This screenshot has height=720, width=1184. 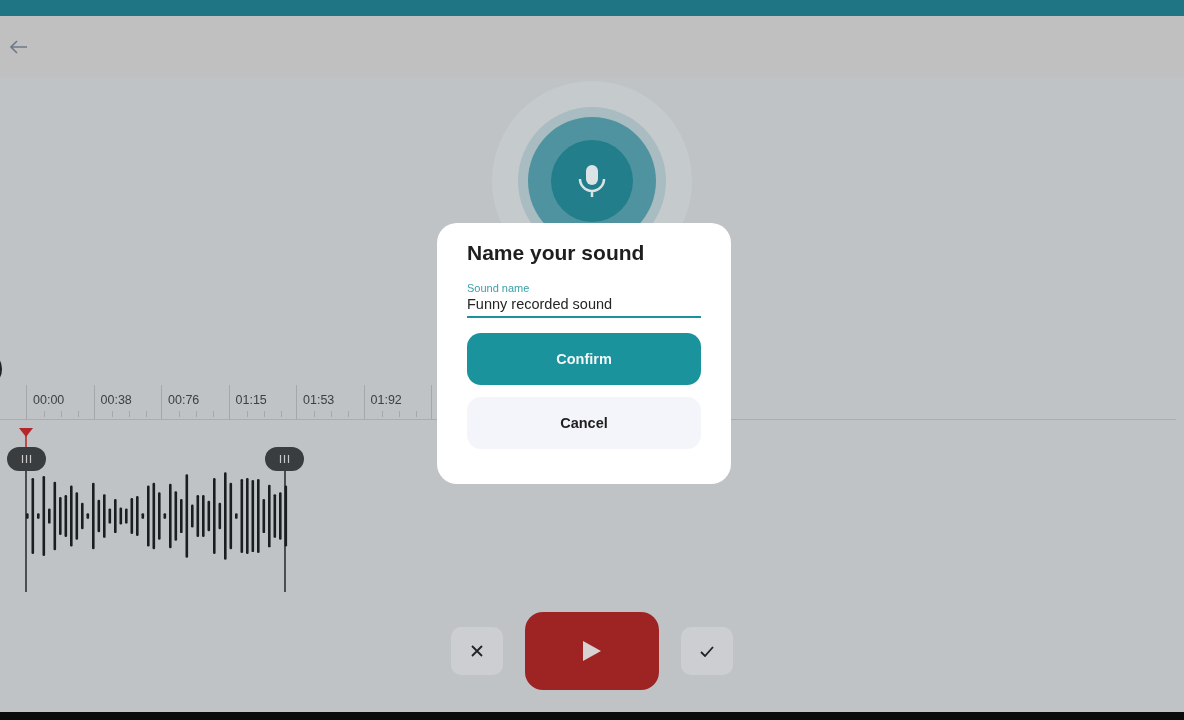 What do you see at coordinates (386, 400) in the screenshot?
I see `time-label: 01:92` at bounding box center [386, 400].